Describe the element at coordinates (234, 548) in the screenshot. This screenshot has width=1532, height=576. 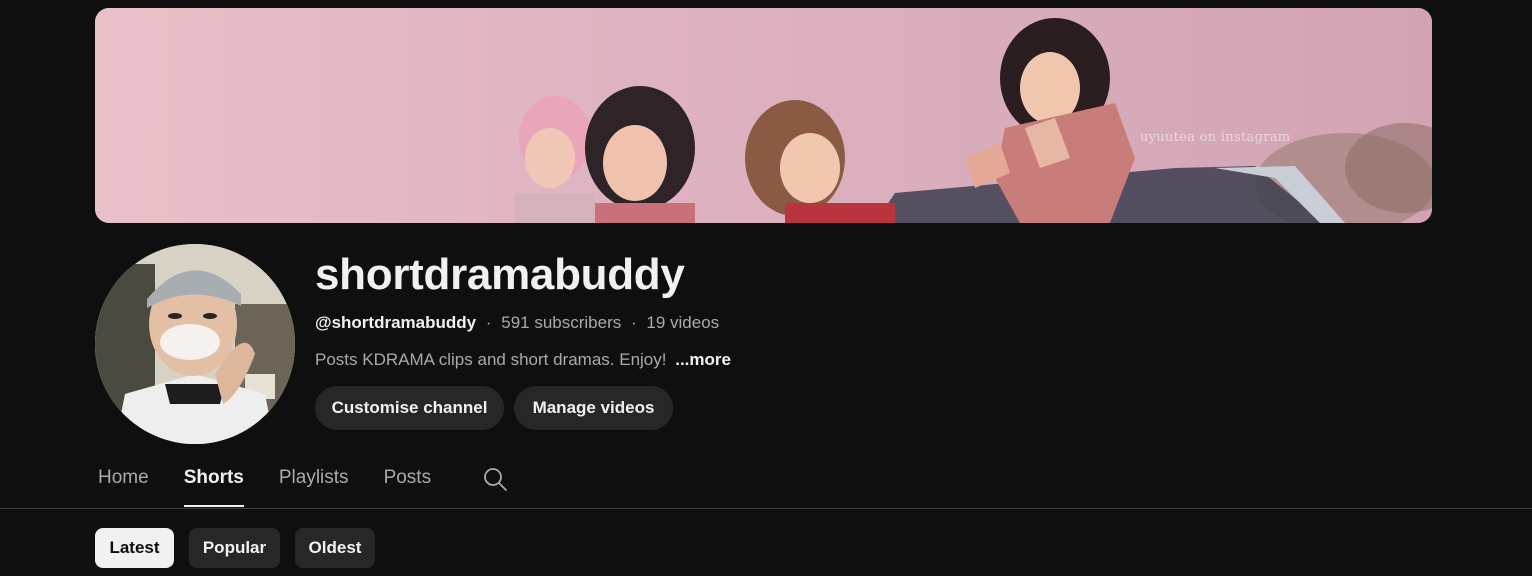
I see `sort-chip-popular: Popular` at that location.